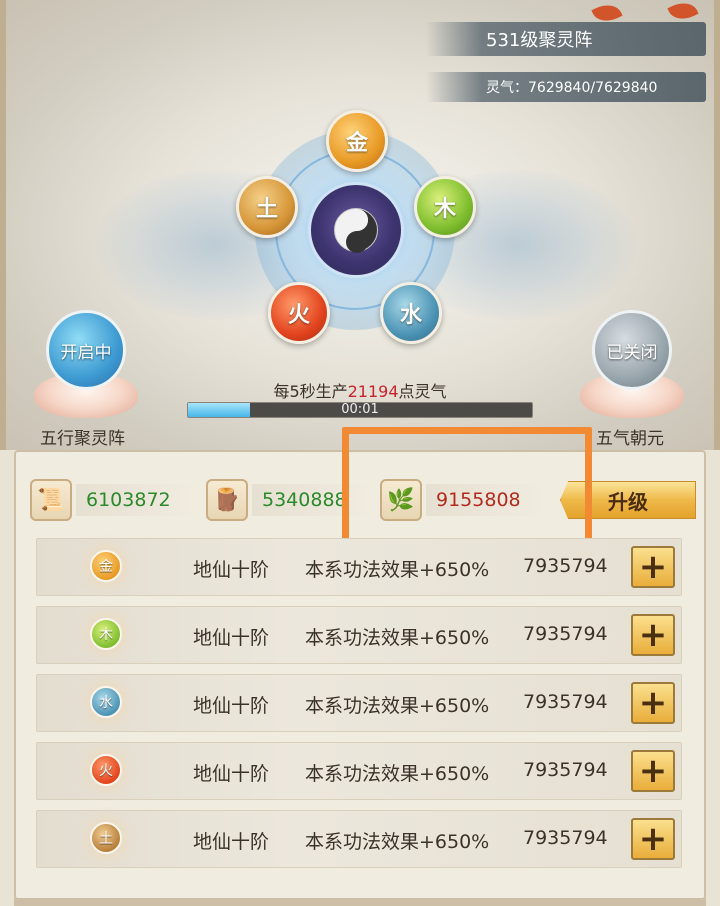 The image size is (720, 906). I want to click on element-row-earth: 土 地仙十阶 本系功法效果+650% 7935794 +, so click(359, 839).